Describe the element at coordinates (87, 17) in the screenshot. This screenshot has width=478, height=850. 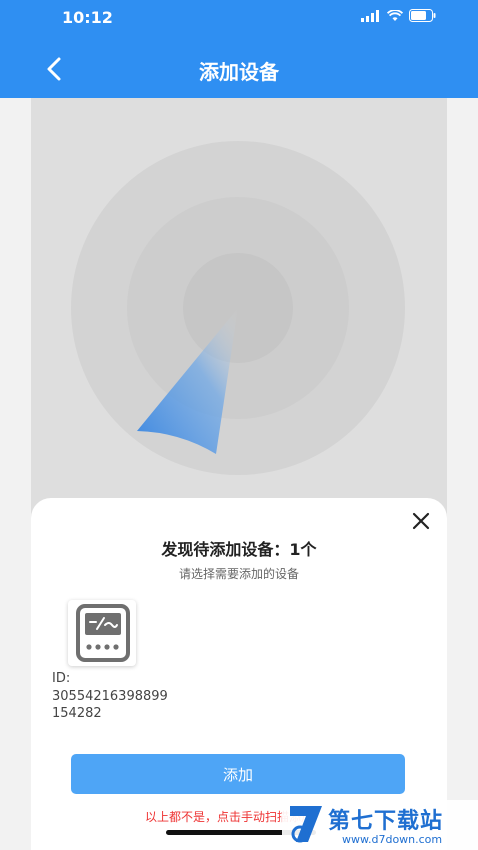
I see `status-time: 10:12` at that location.